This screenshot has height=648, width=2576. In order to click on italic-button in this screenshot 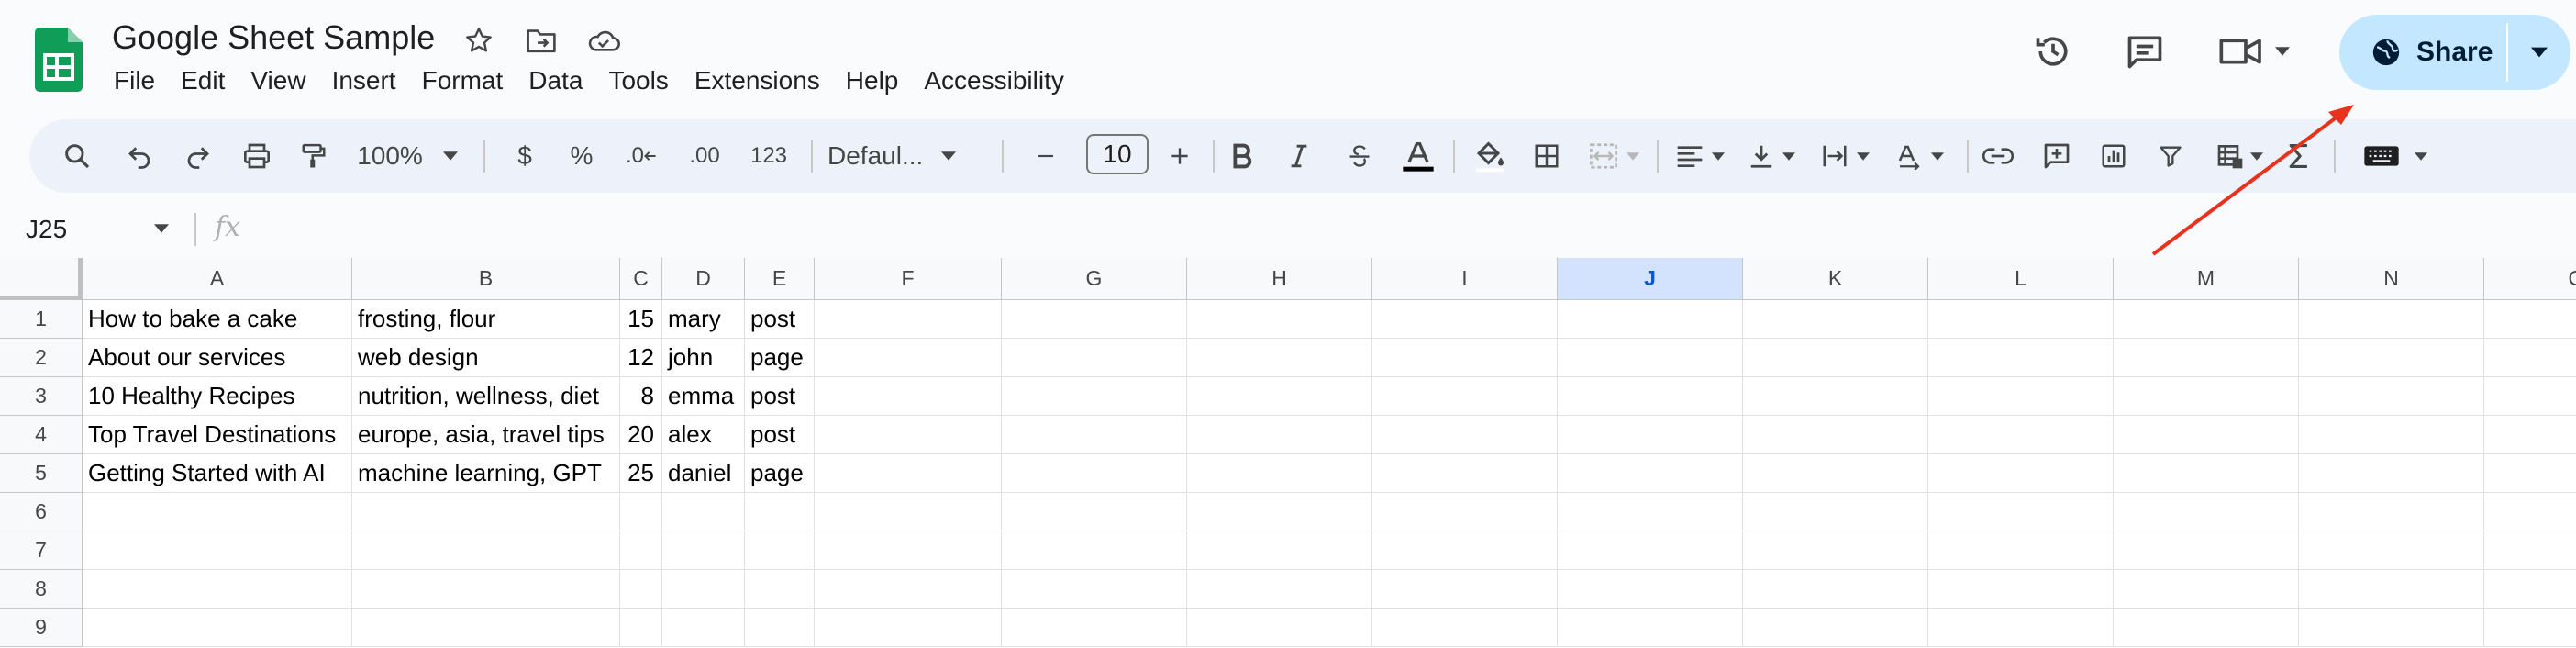, I will do `click(1299, 156)`.